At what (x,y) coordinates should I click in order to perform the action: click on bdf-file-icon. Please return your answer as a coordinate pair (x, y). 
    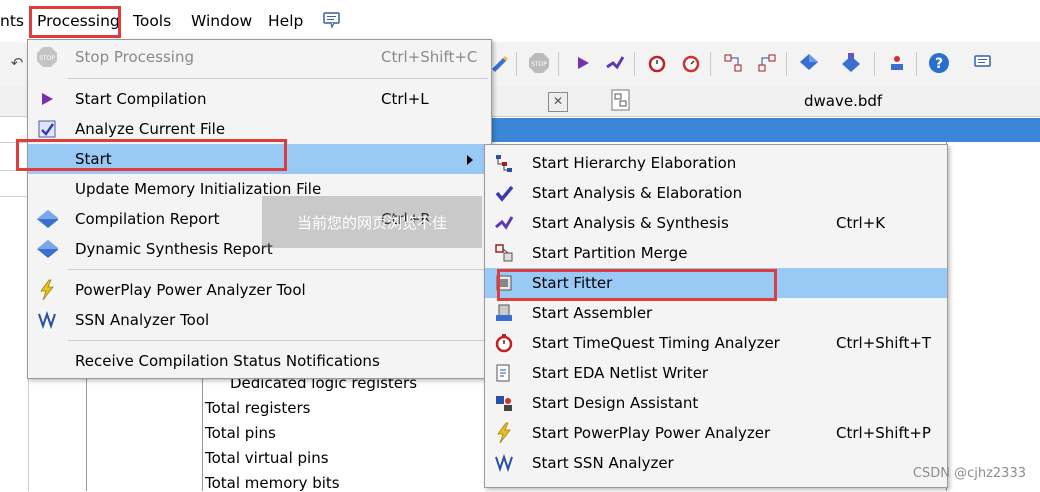
    Looking at the image, I should click on (621, 100).